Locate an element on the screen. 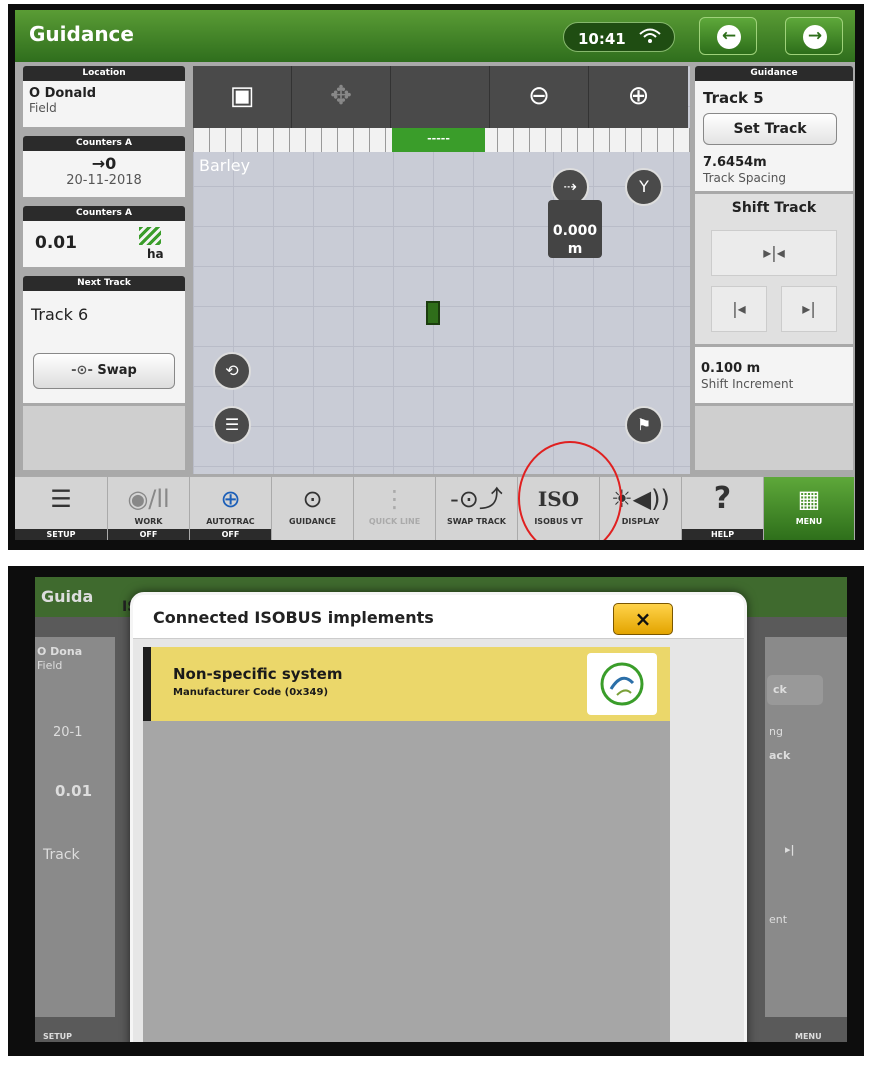 This screenshot has width=883, height=1071. menu-label: MENU is located at coordinates (809, 521).